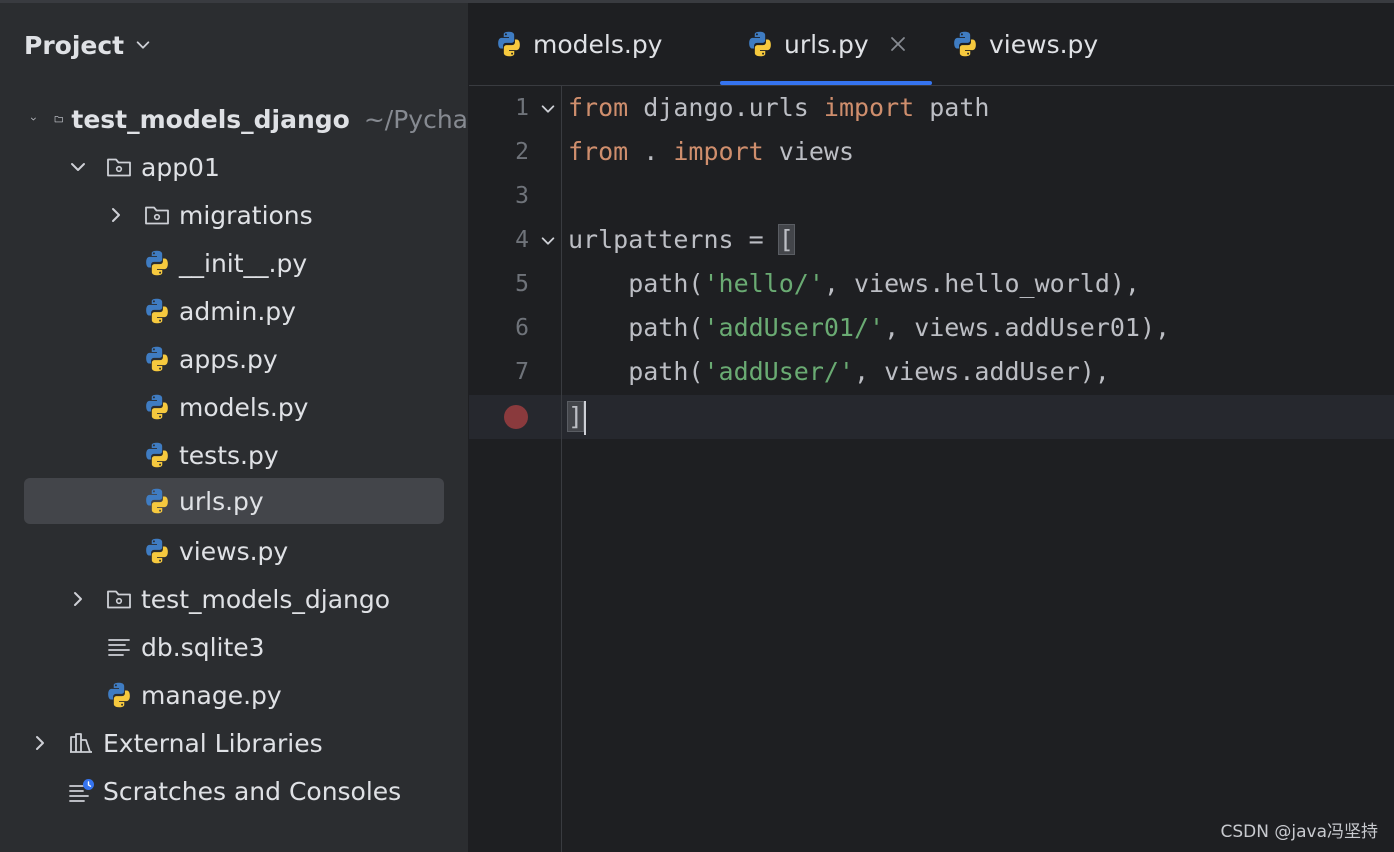 This screenshot has height=852, width=1394. I want to click on matched-bracket: [, so click(786, 239).